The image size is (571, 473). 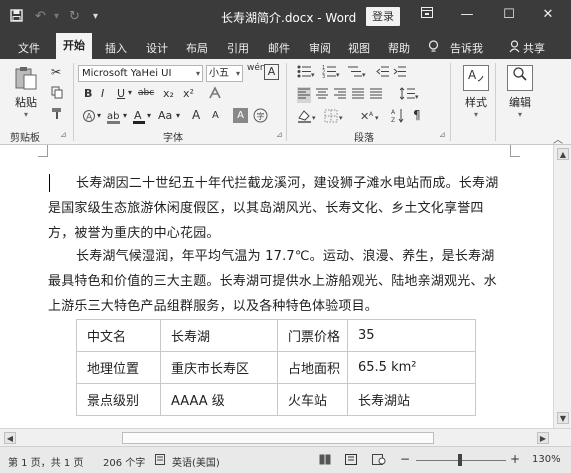 I want to click on table-cell: 地理位置, so click(x=118, y=367).